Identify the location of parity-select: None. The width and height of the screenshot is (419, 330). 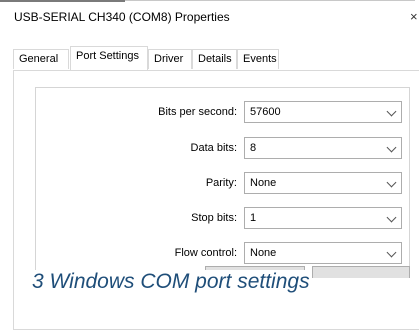
(323, 183).